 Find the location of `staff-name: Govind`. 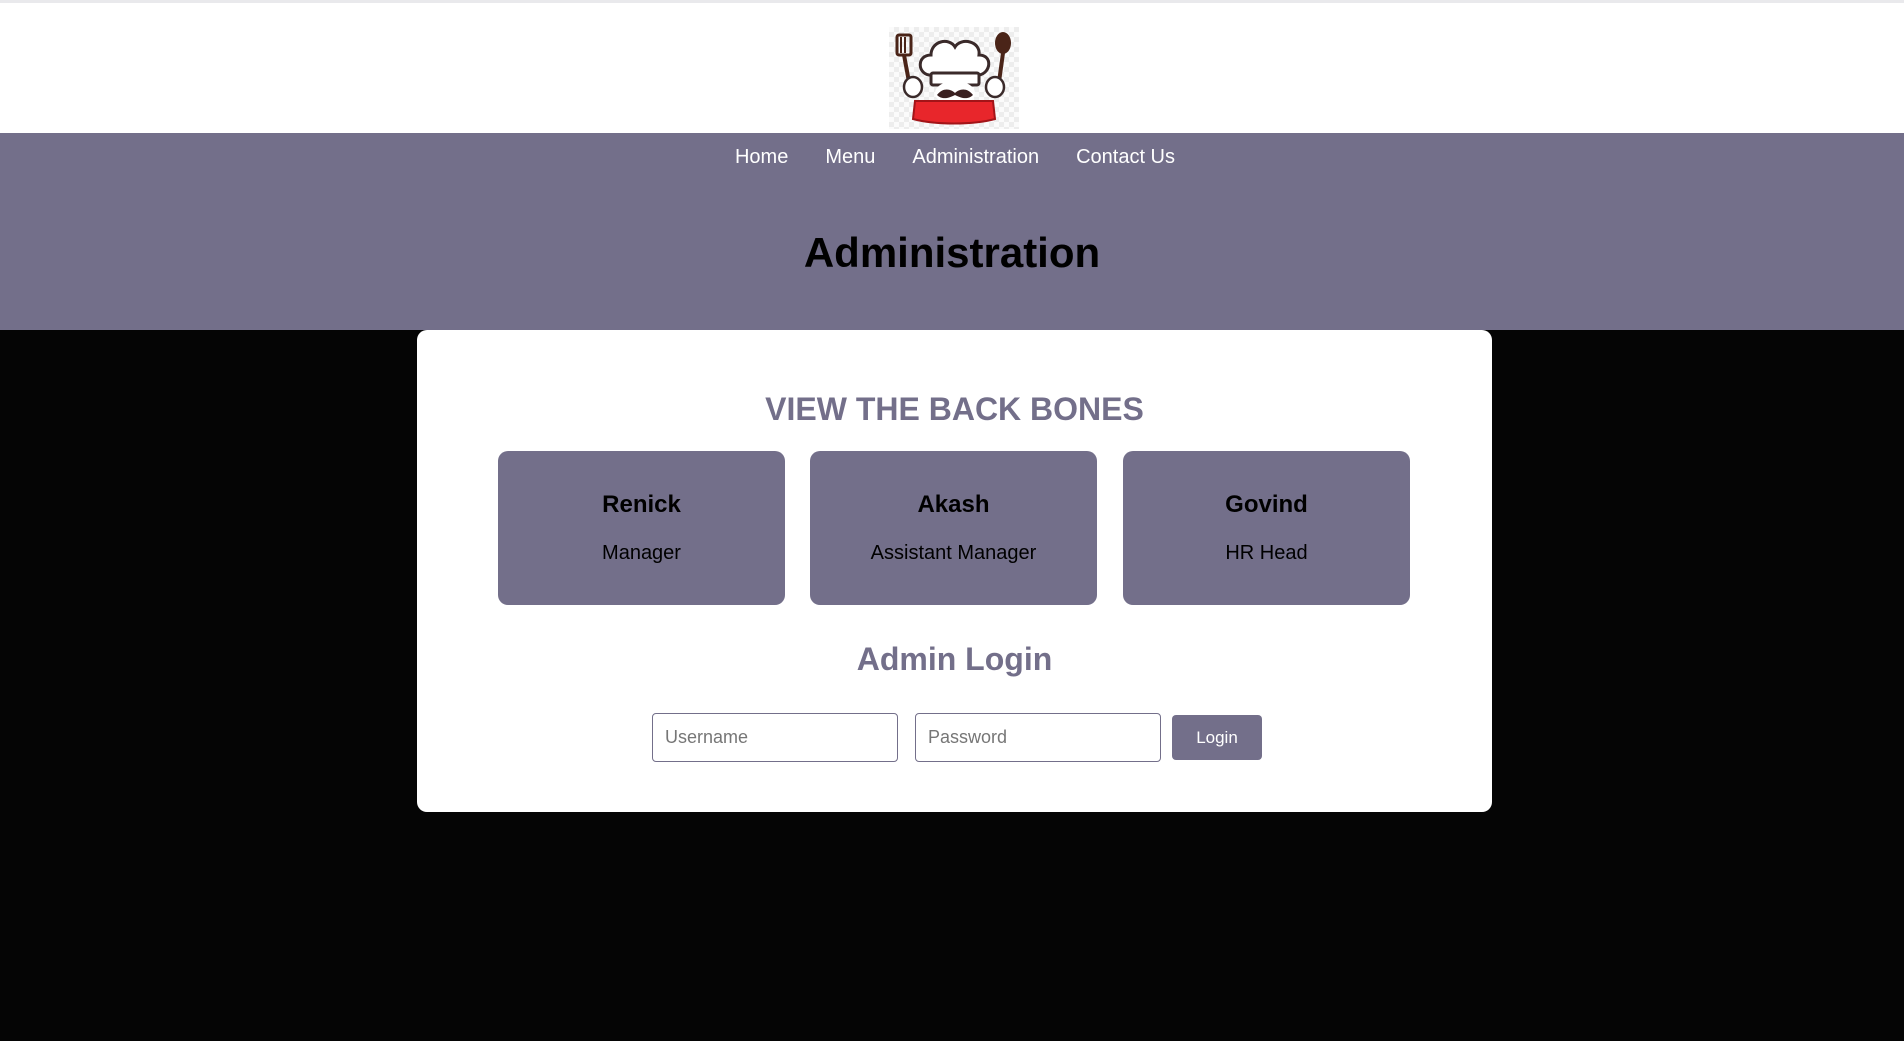

staff-name: Govind is located at coordinates (1266, 504).